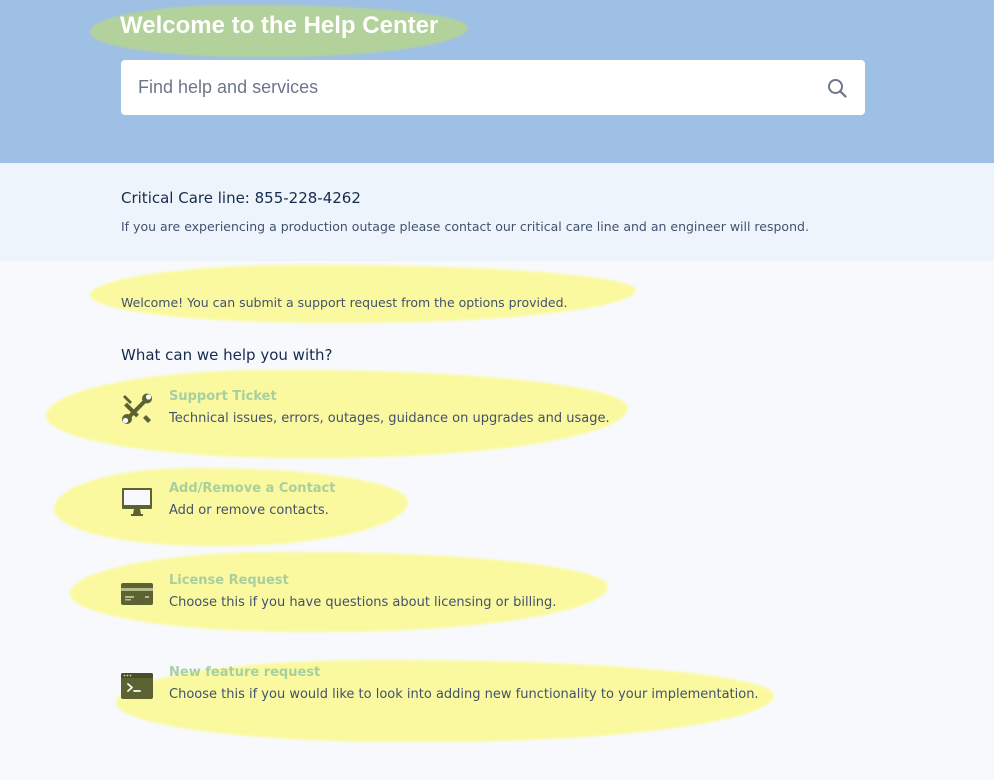 The width and height of the screenshot is (994, 780). What do you see at coordinates (249, 510) in the screenshot?
I see `option-description: Add or remove contacts.` at bounding box center [249, 510].